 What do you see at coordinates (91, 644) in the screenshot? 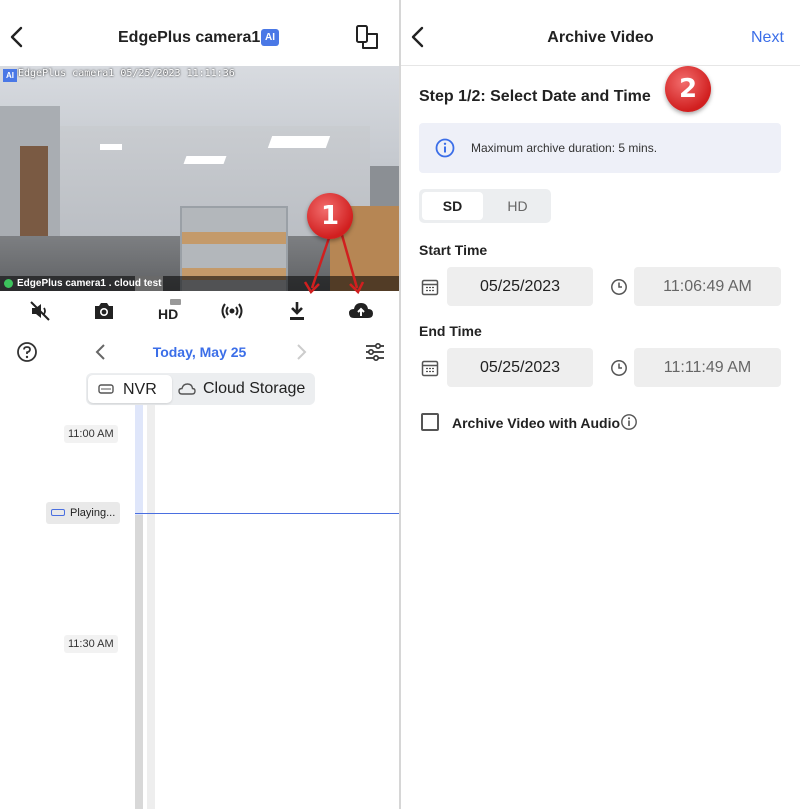
I see `timeline-label: 11:30 AM` at bounding box center [91, 644].